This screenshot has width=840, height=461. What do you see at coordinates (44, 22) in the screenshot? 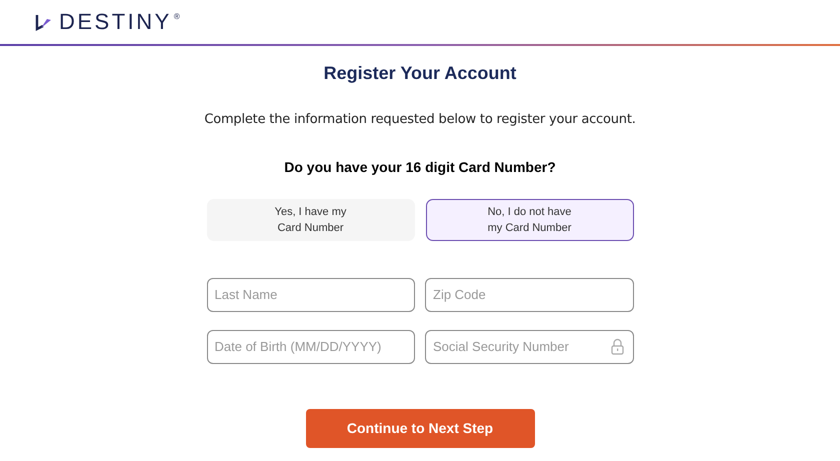
I see `logo-icon` at bounding box center [44, 22].